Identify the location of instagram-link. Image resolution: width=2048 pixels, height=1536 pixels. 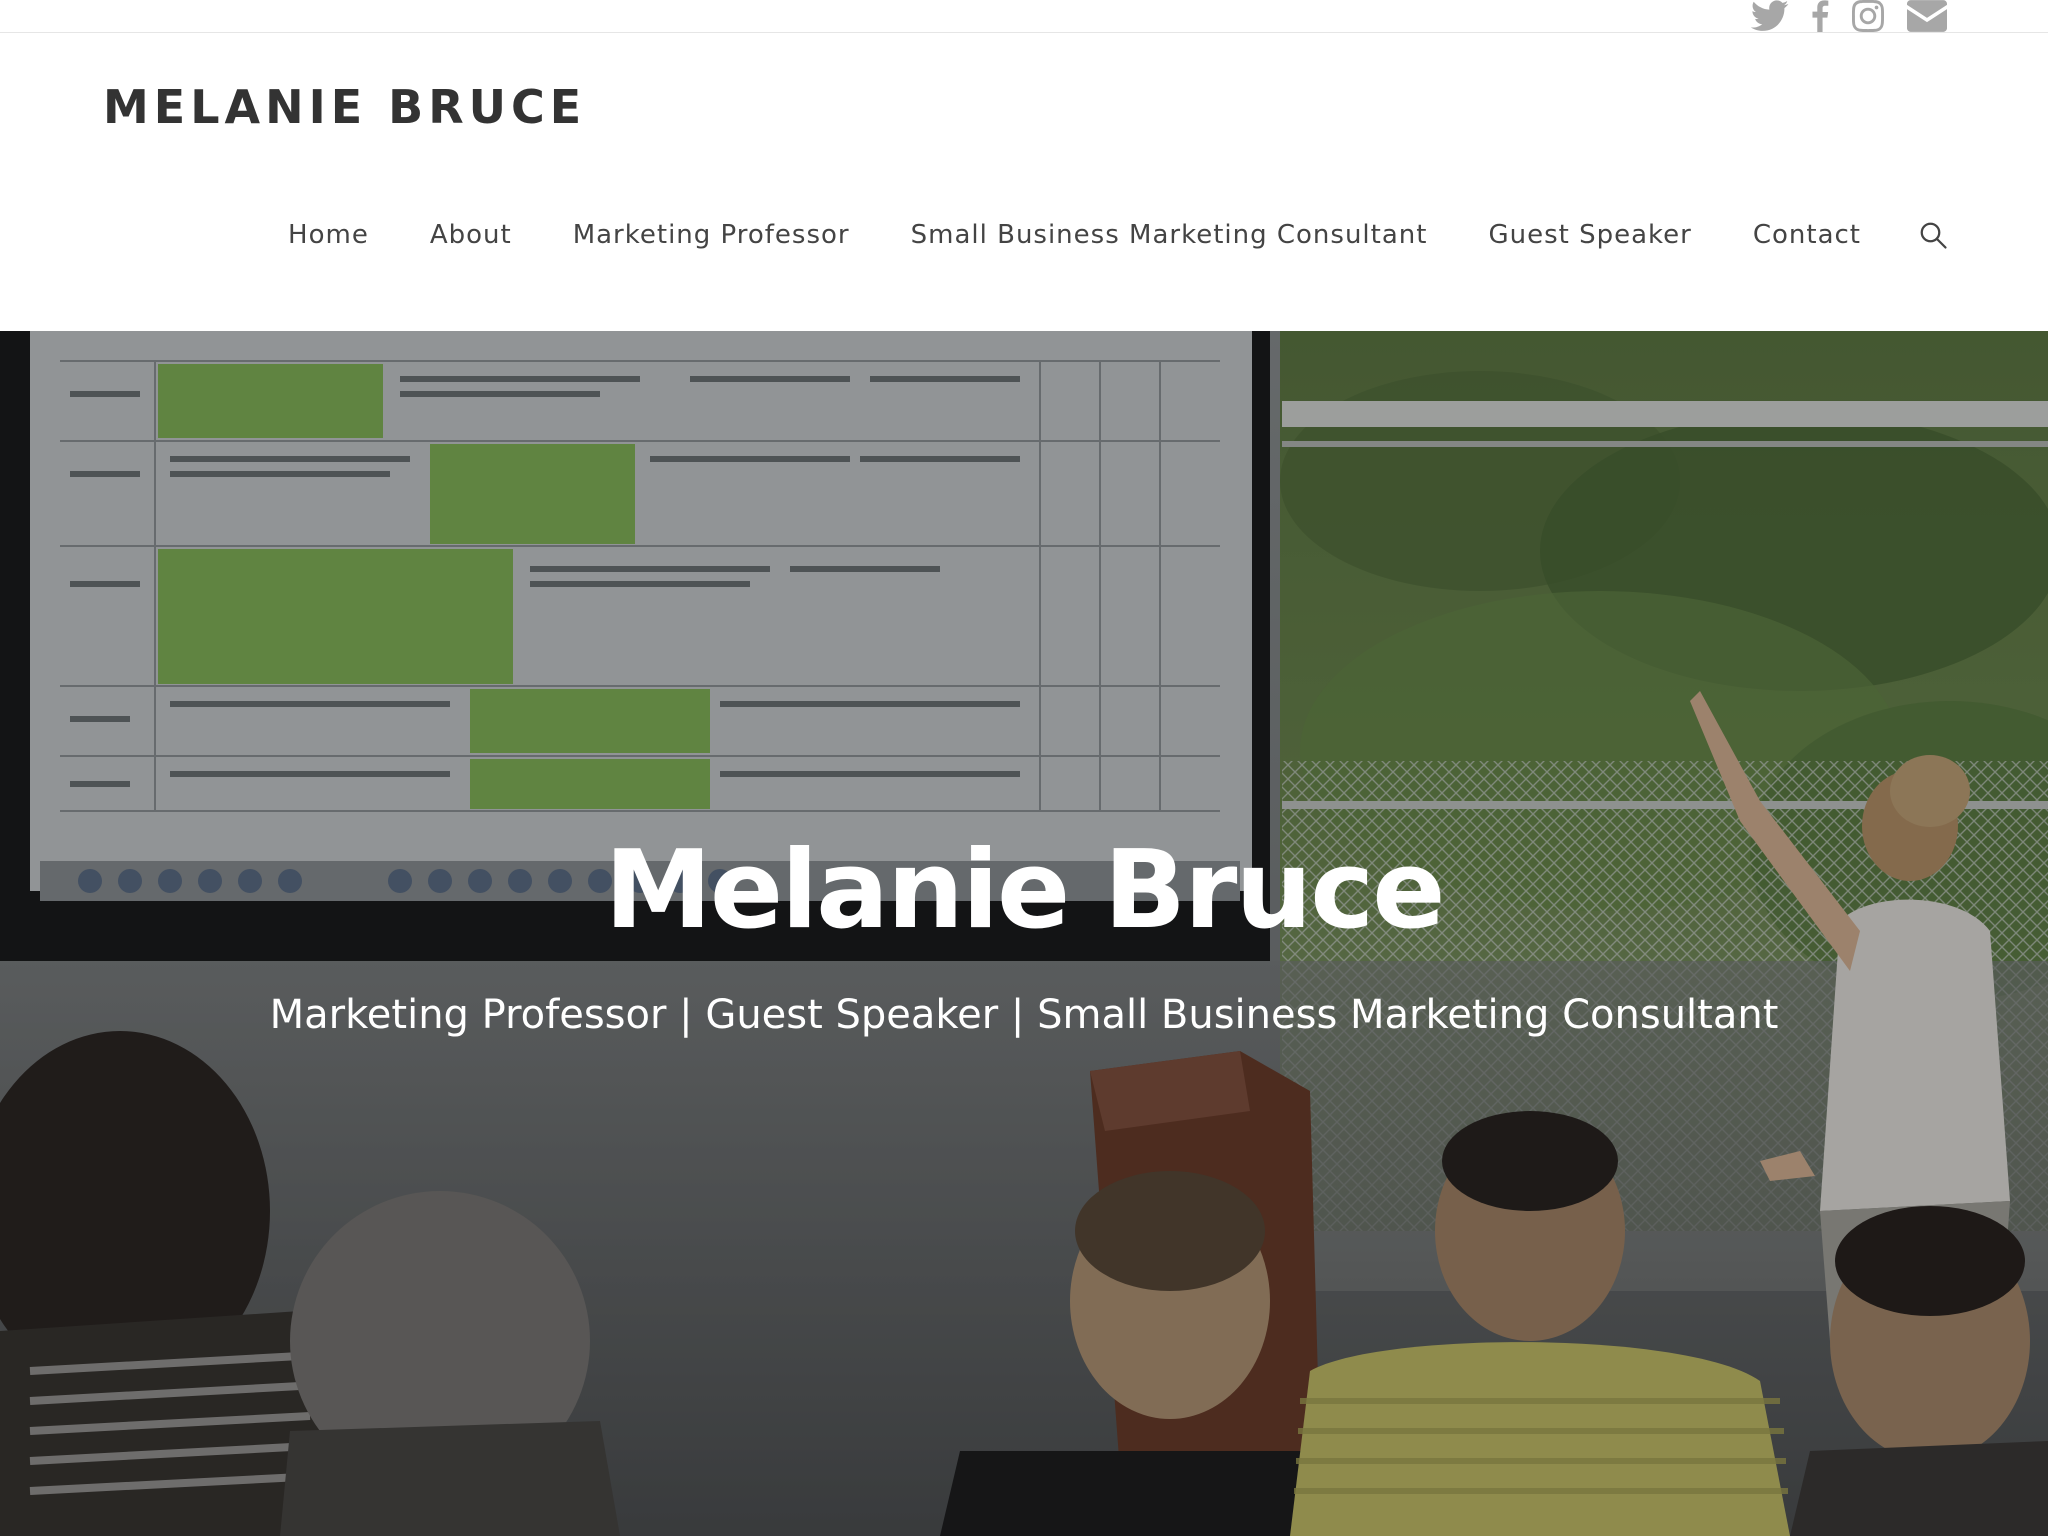
(1868, 16).